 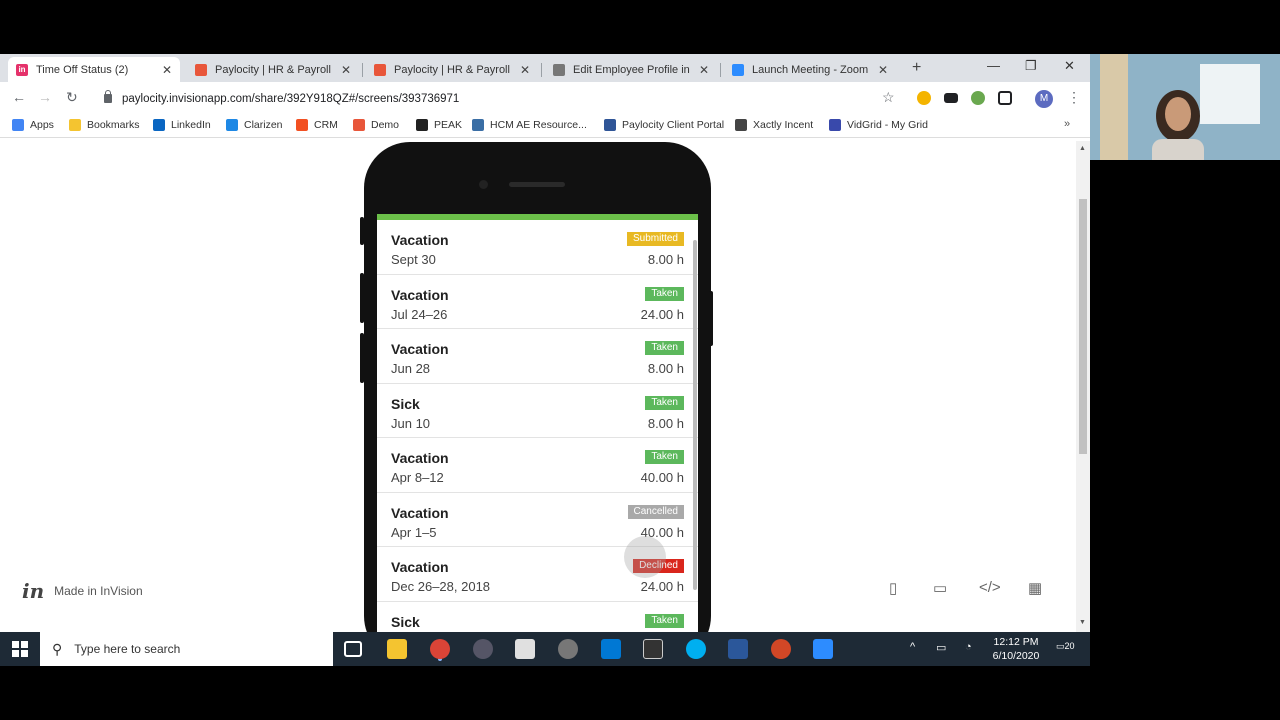 What do you see at coordinates (664, 620) in the screenshot?
I see `status-badge: Taken` at bounding box center [664, 620].